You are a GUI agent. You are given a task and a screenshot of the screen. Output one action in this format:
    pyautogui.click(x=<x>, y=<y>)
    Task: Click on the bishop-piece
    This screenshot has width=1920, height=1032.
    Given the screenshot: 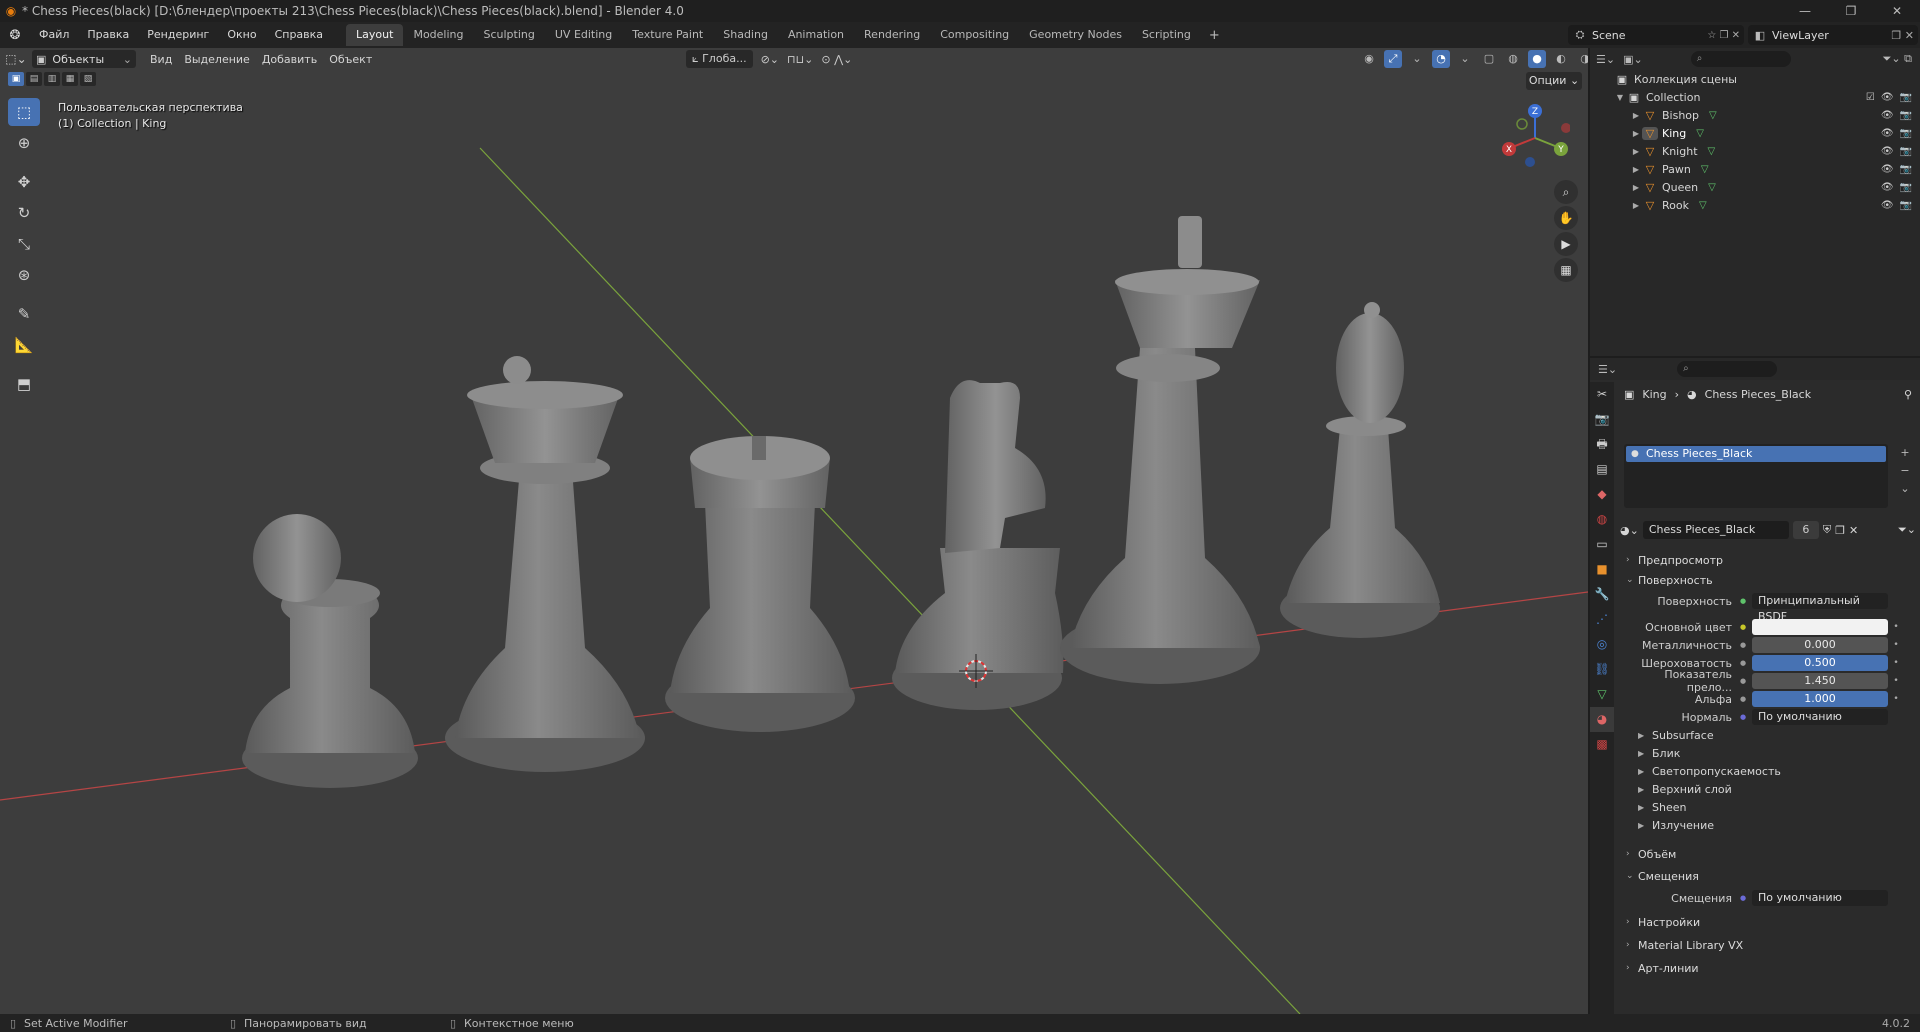 What is the action you would take?
    pyautogui.click(x=1360, y=470)
    